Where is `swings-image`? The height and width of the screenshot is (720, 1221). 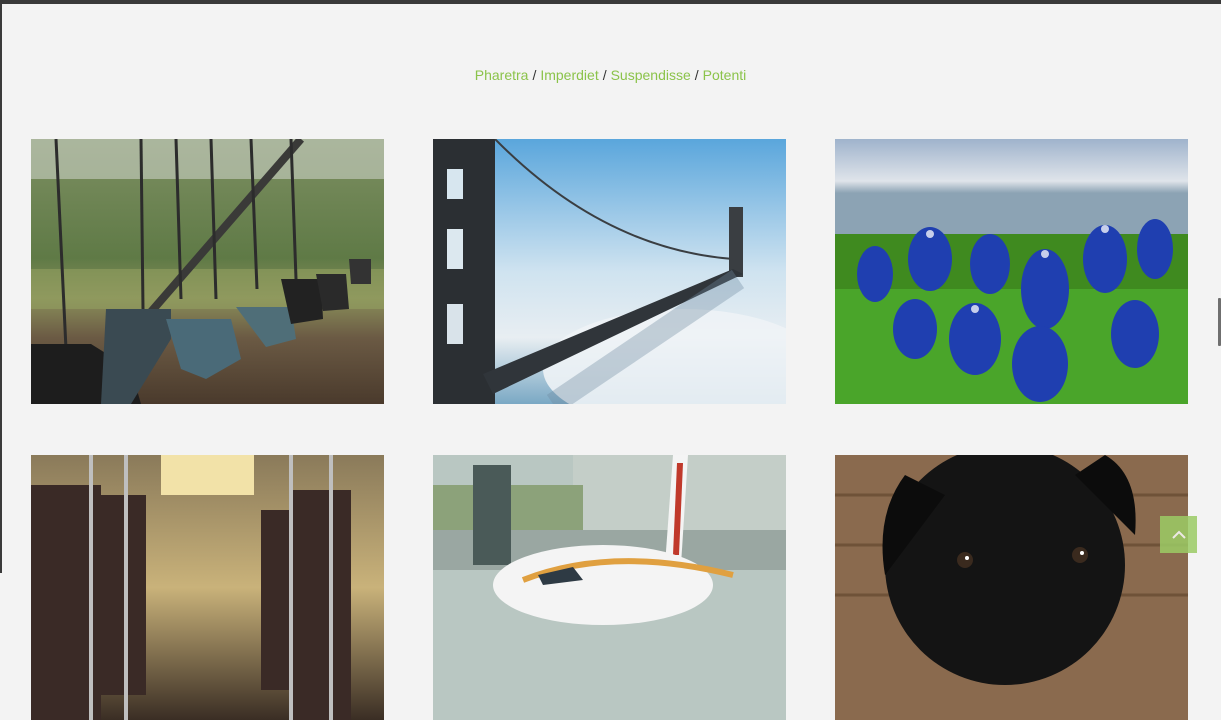
swings-image is located at coordinates (207, 271).